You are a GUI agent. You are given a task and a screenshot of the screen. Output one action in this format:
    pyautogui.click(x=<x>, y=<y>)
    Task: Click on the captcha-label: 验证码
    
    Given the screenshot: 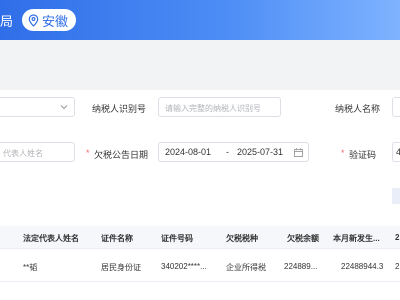 What is the action you would take?
    pyautogui.click(x=363, y=155)
    